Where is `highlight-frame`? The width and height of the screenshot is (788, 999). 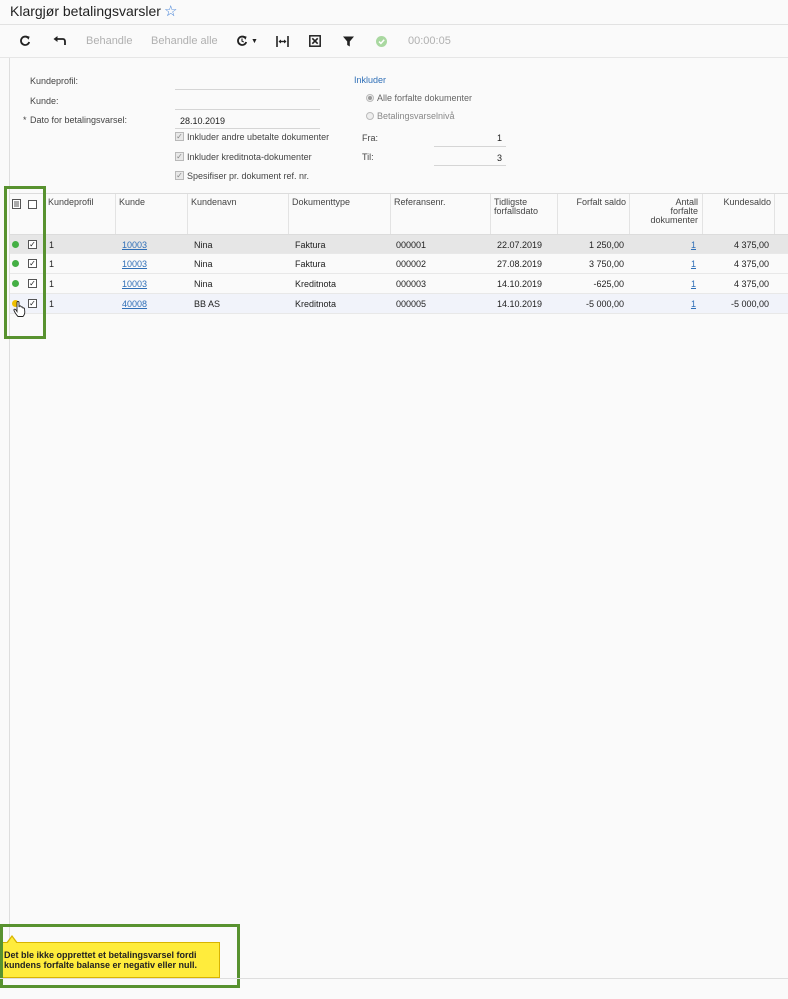 highlight-frame is located at coordinates (25, 262).